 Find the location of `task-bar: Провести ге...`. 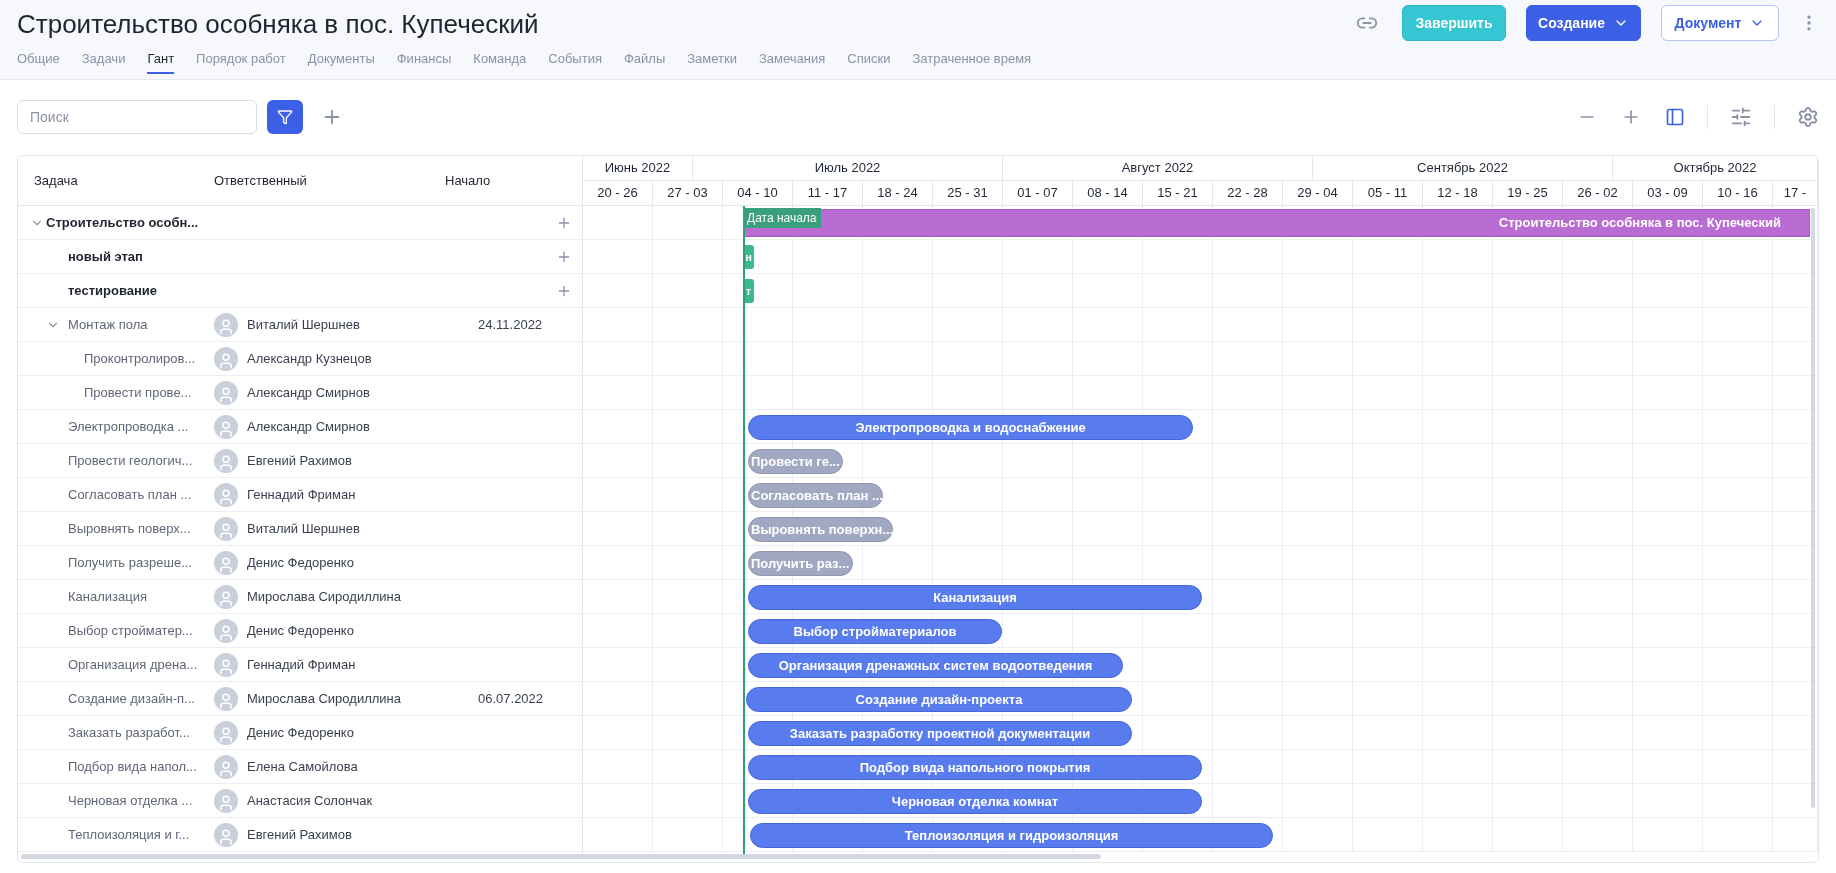

task-bar: Провести ге... is located at coordinates (795, 461).